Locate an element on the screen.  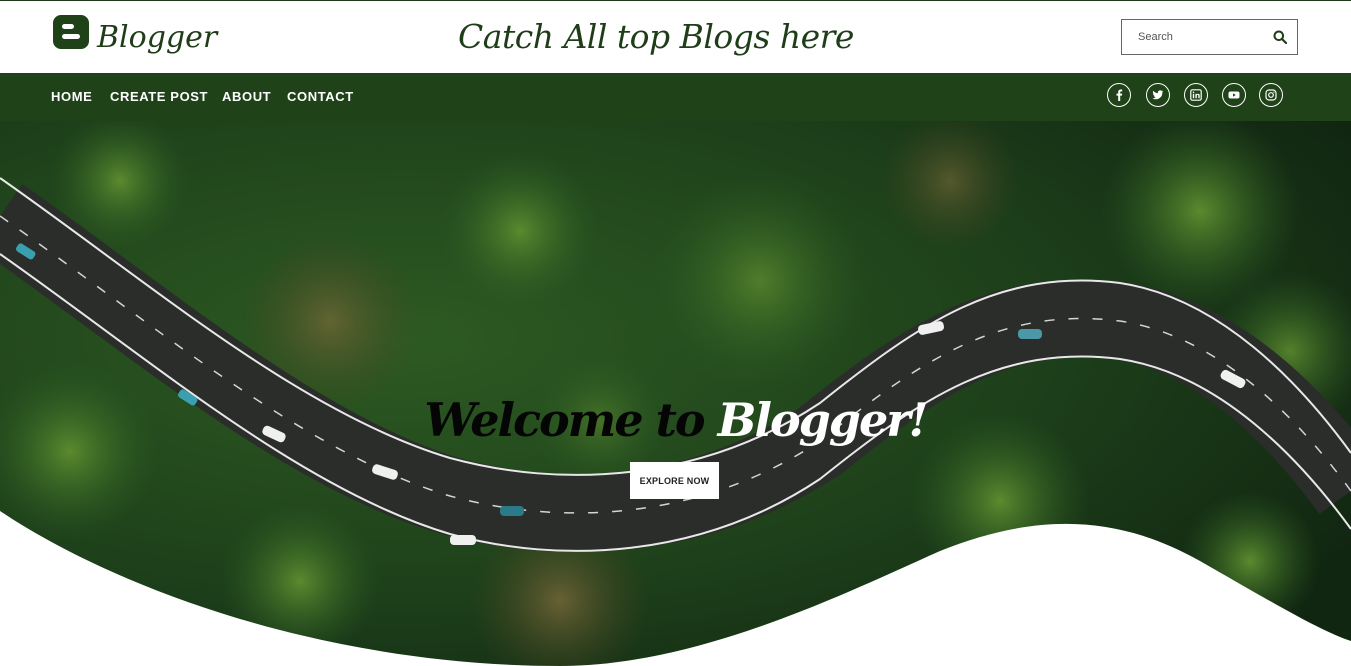
search-box is located at coordinates (1209, 37).